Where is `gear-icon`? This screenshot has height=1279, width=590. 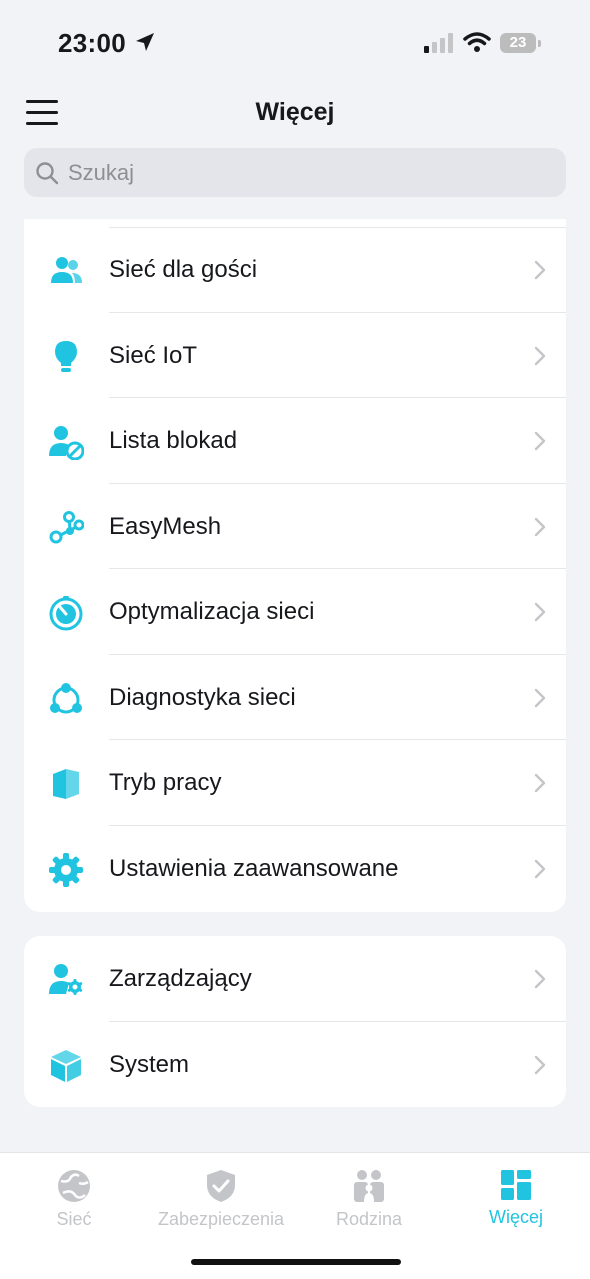 gear-icon is located at coordinates (66, 869).